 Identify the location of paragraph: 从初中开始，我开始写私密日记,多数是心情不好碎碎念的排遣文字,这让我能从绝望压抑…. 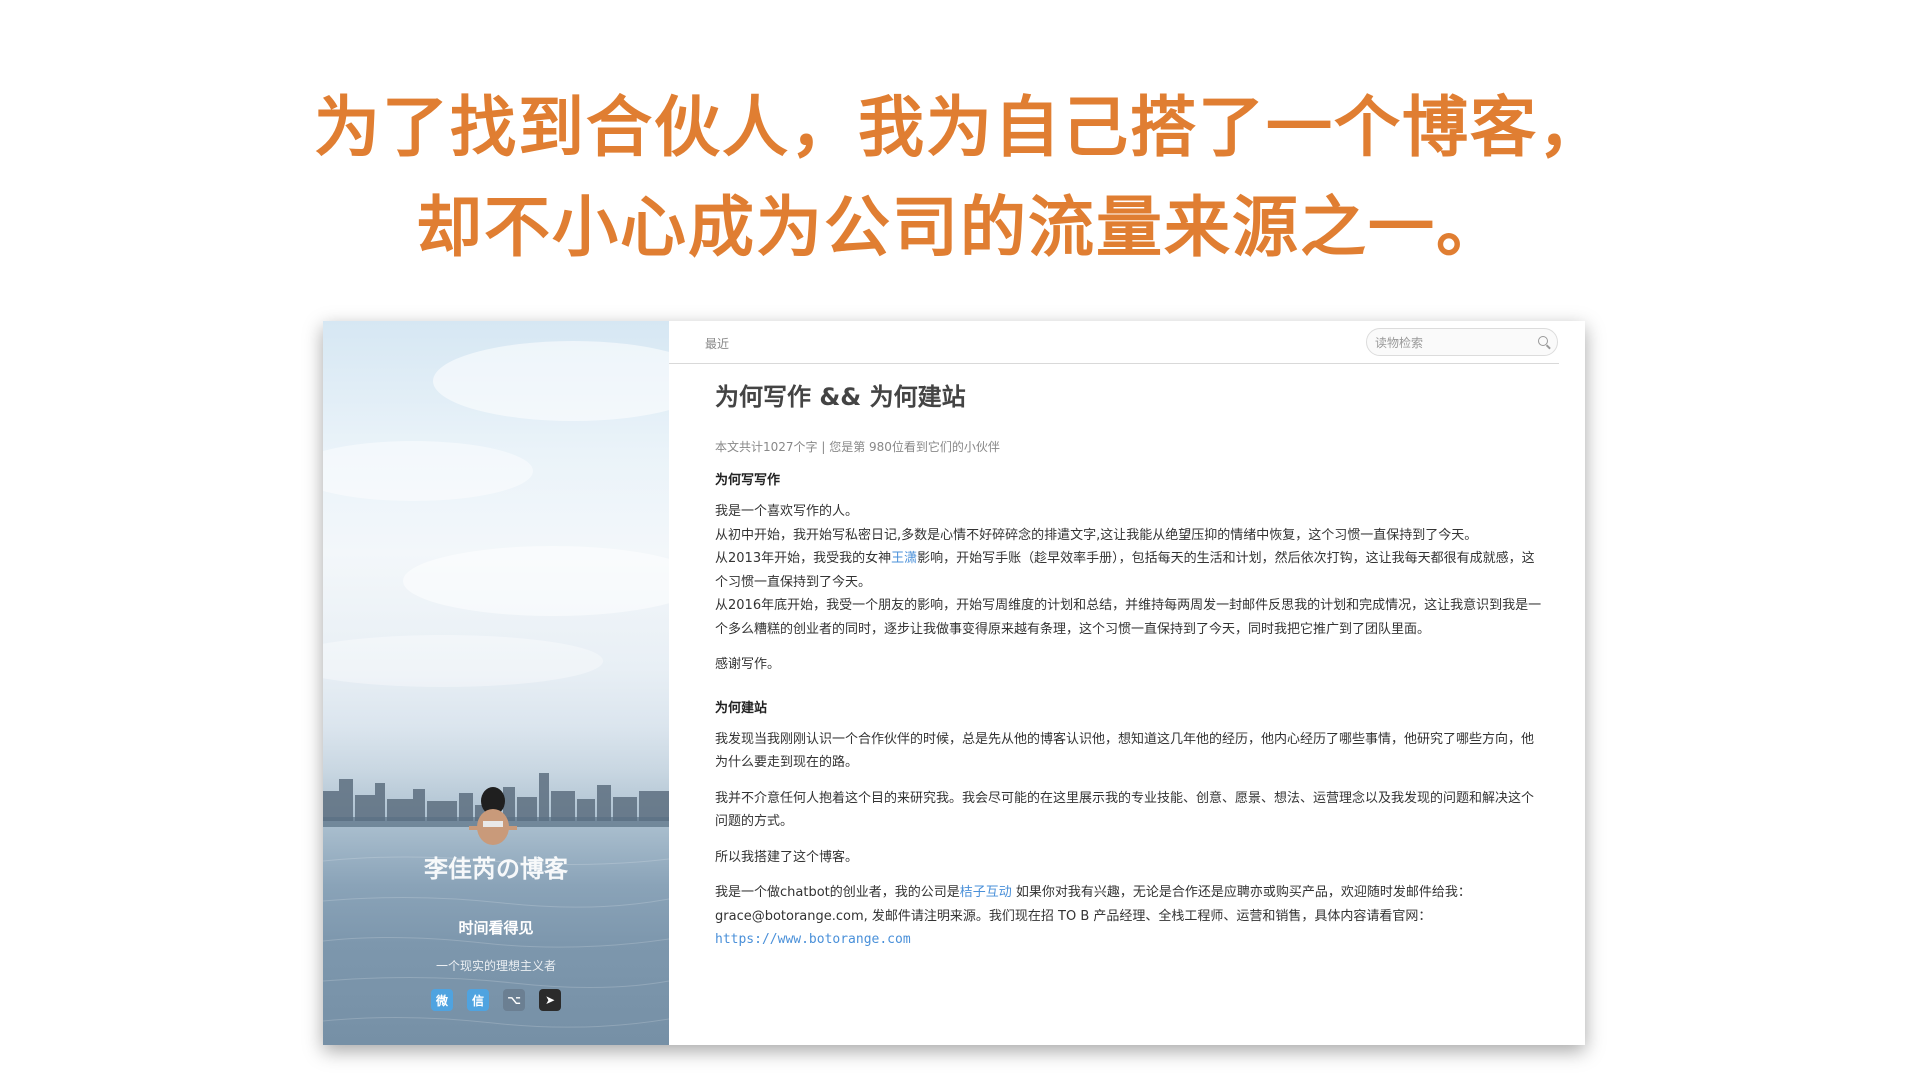
(1096, 535).